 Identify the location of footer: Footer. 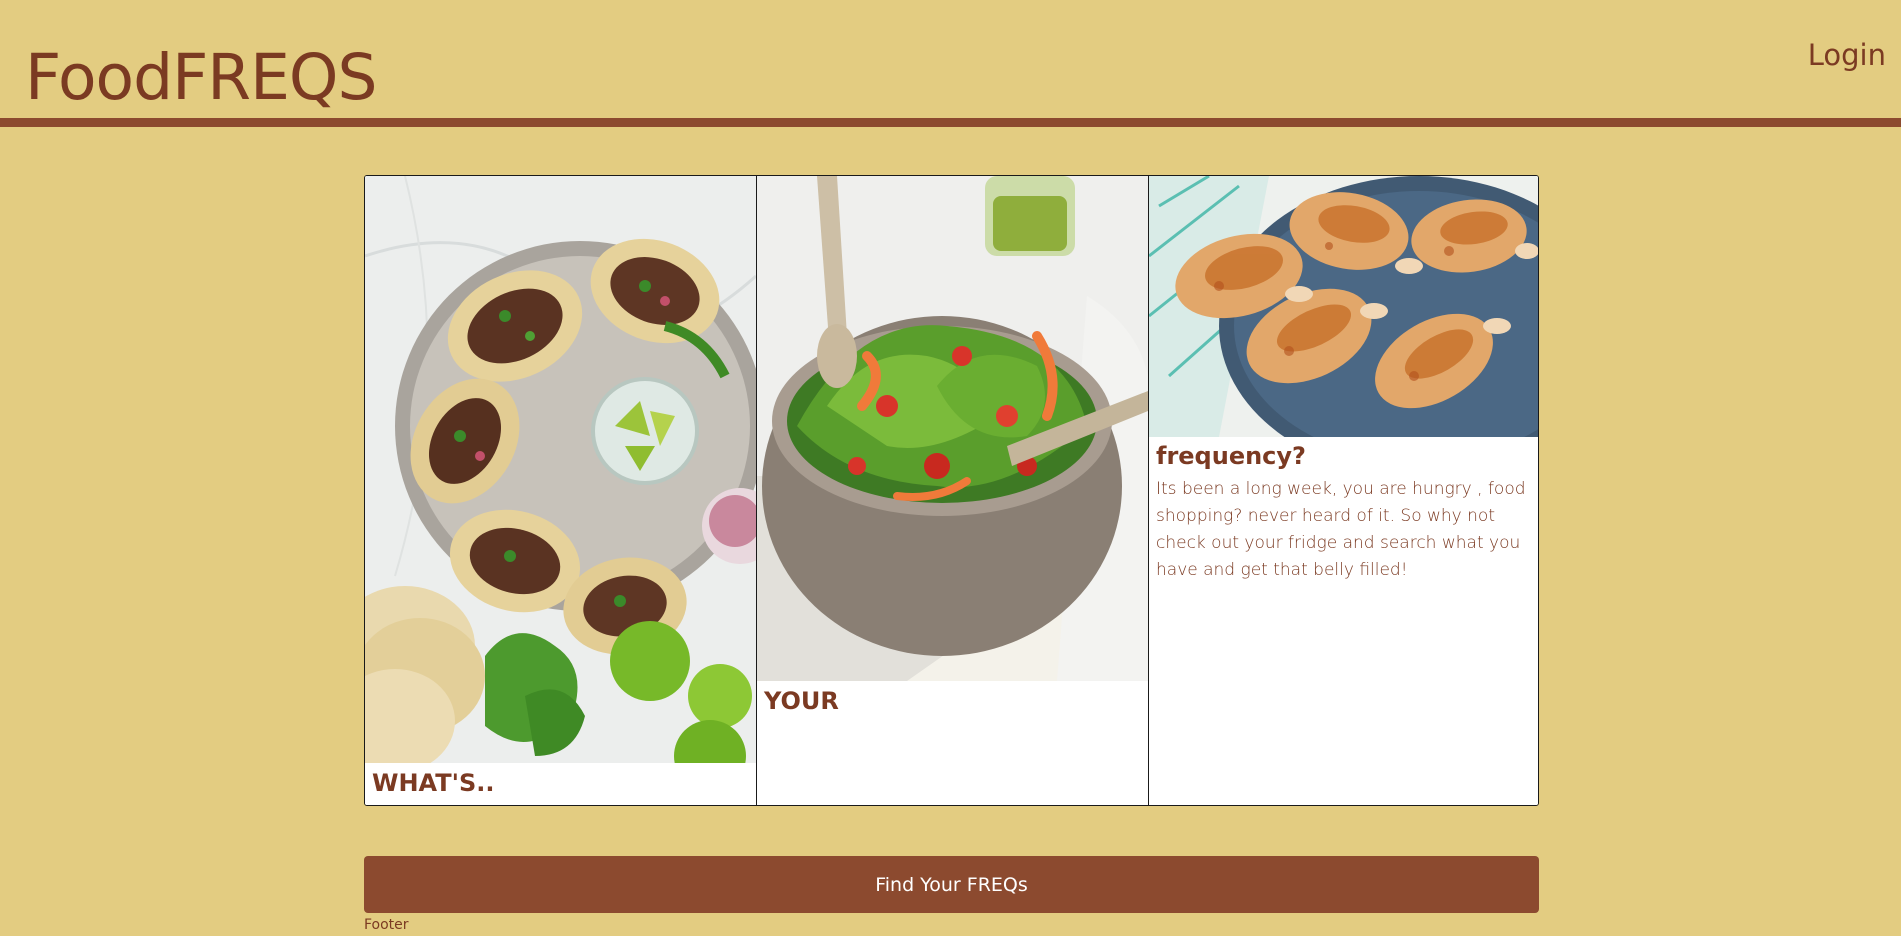
(386, 925).